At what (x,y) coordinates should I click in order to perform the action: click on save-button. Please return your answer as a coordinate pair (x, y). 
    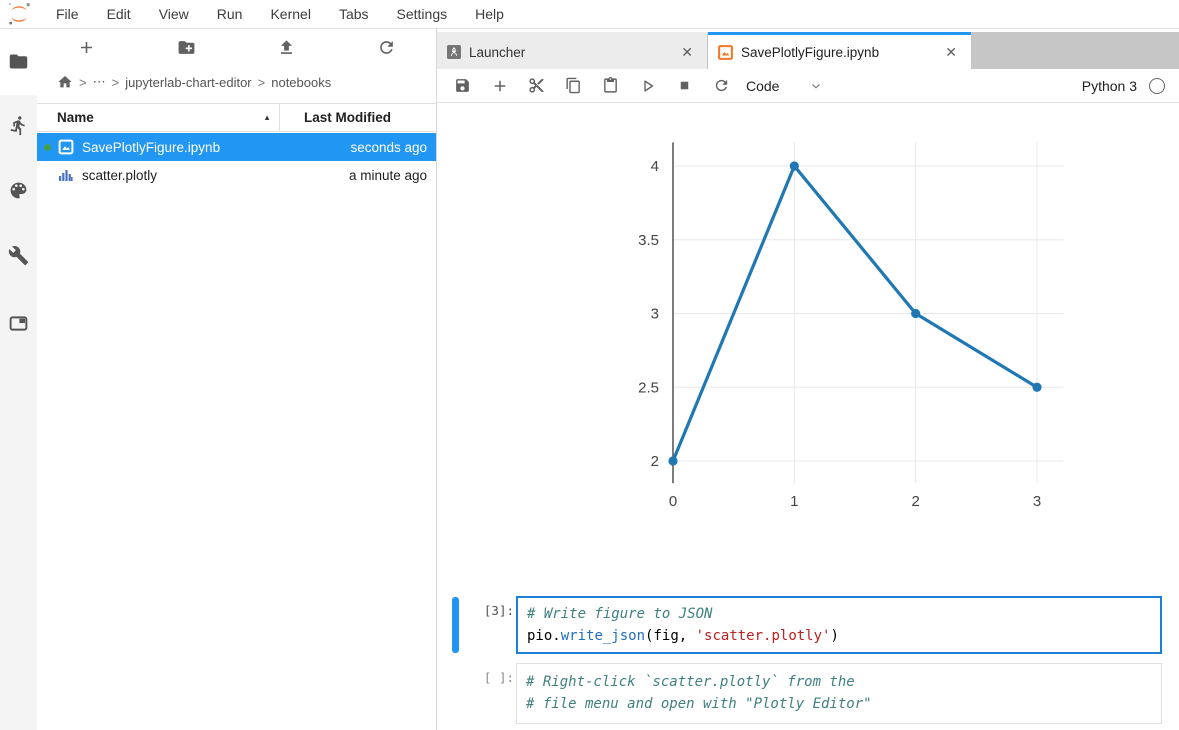
    Looking at the image, I should click on (462, 86).